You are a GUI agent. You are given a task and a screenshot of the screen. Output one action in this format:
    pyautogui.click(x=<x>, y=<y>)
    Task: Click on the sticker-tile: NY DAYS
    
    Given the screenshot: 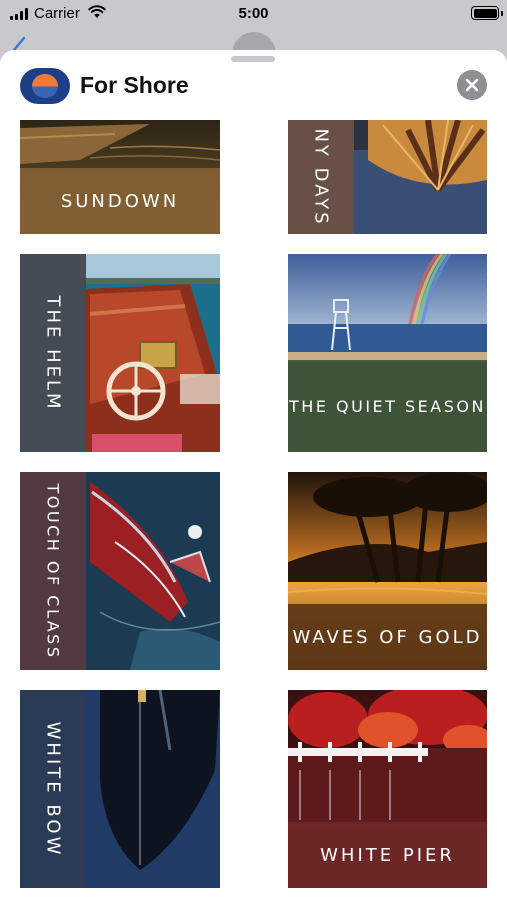 What is the action you would take?
    pyautogui.click(x=387, y=177)
    